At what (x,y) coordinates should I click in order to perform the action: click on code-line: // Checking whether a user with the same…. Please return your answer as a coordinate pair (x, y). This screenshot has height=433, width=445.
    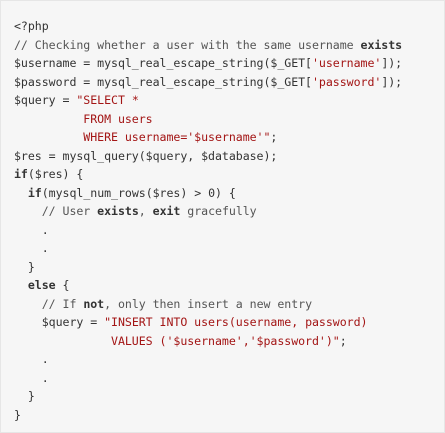
    Looking at the image, I should click on (229, 45).